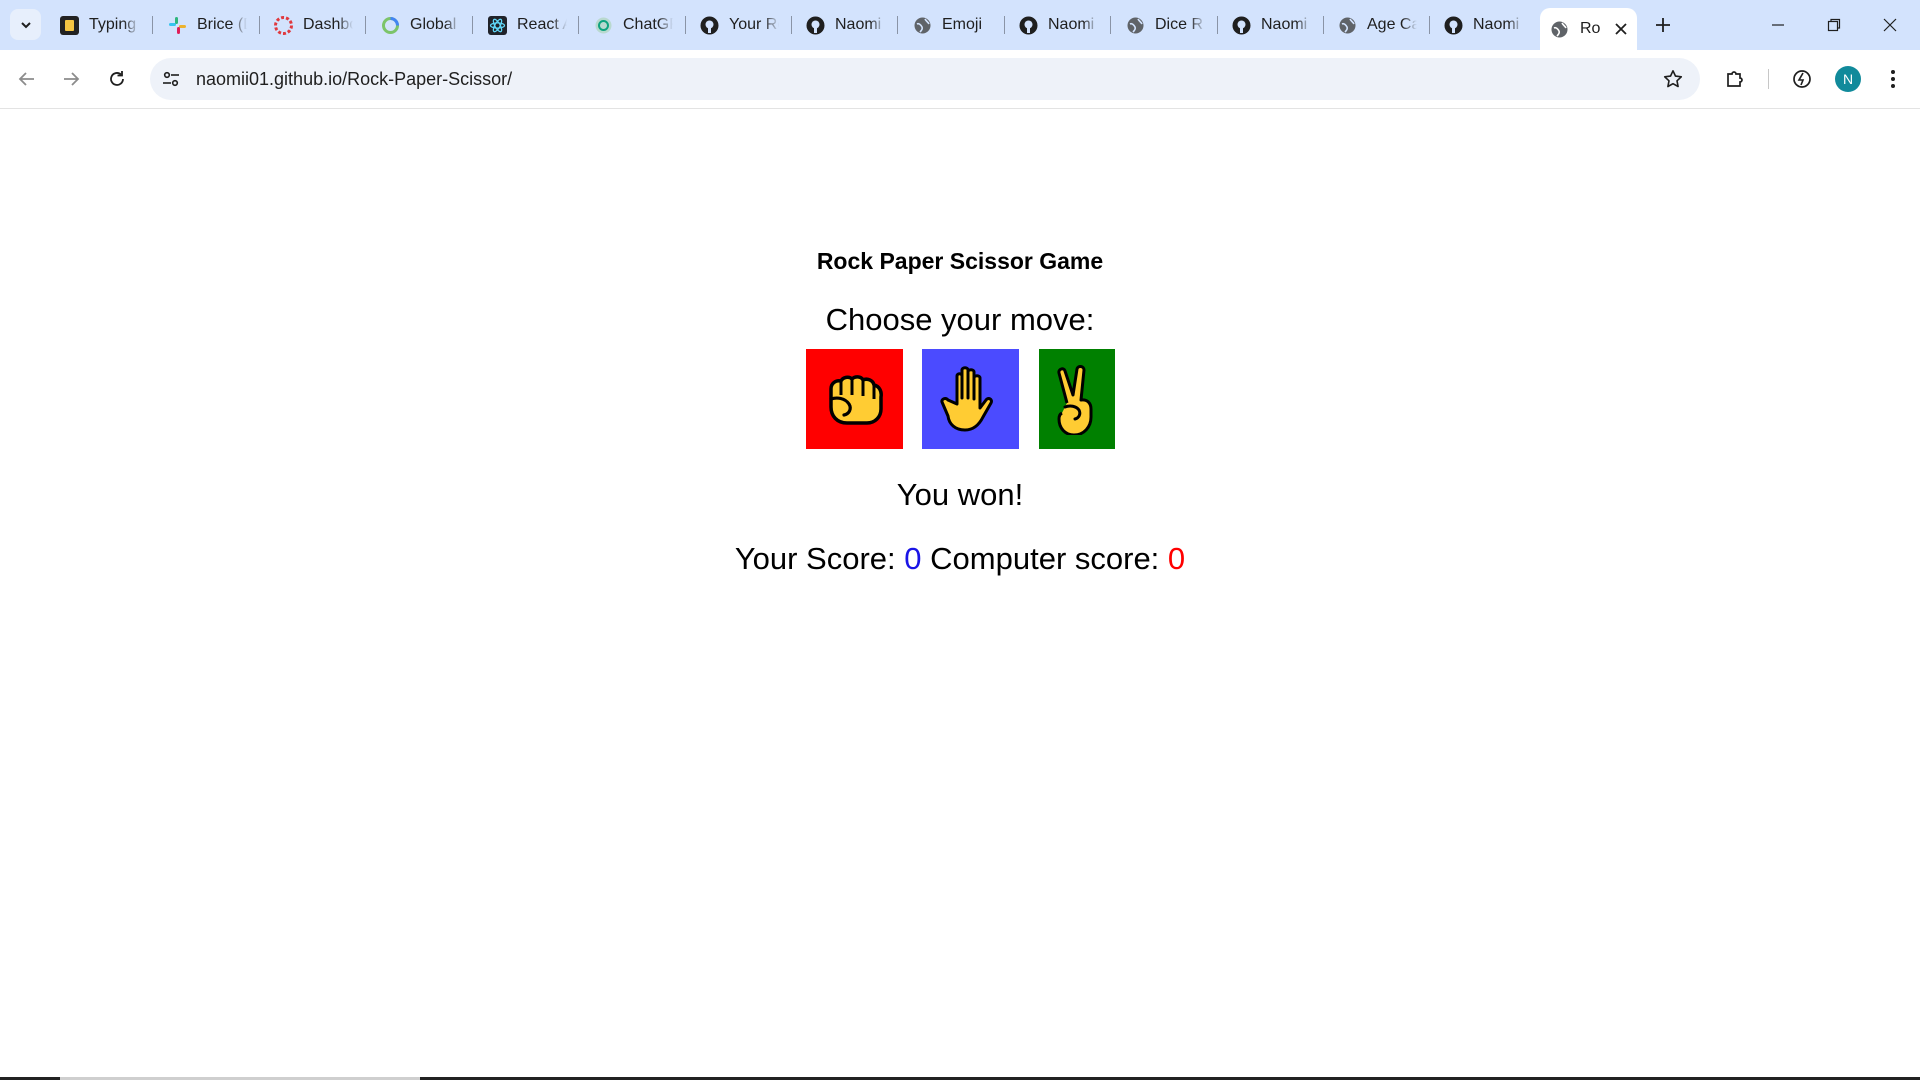 The image size is (1920, 1080). I want to click on tab-slack: Brice (D, so click(207, 25).